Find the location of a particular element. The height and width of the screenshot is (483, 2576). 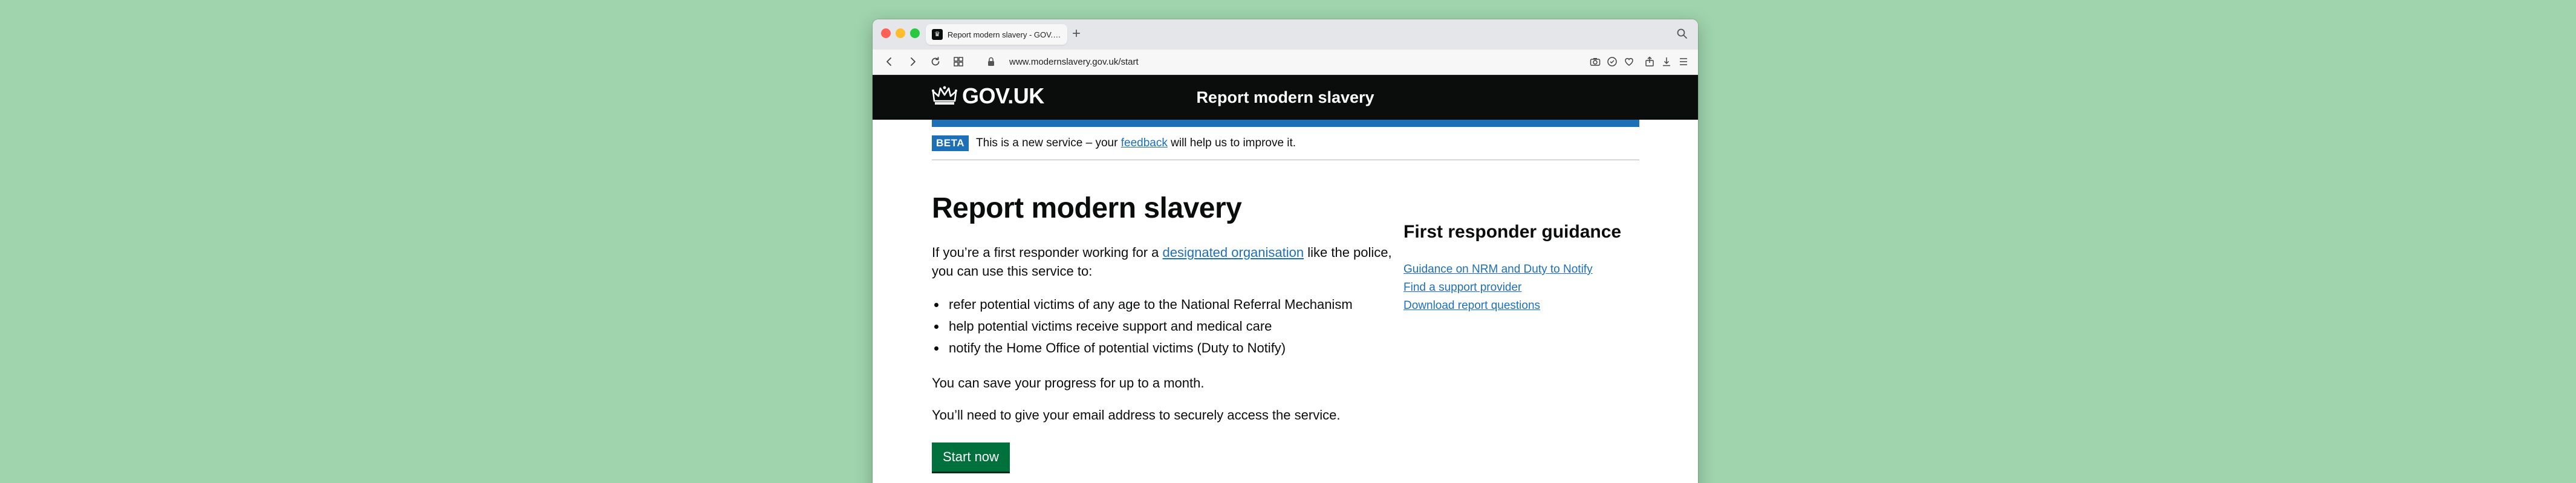

nrm-guidance-link: Guidance on NRM and Duty to Notify is located at coordinates (1521, 270).